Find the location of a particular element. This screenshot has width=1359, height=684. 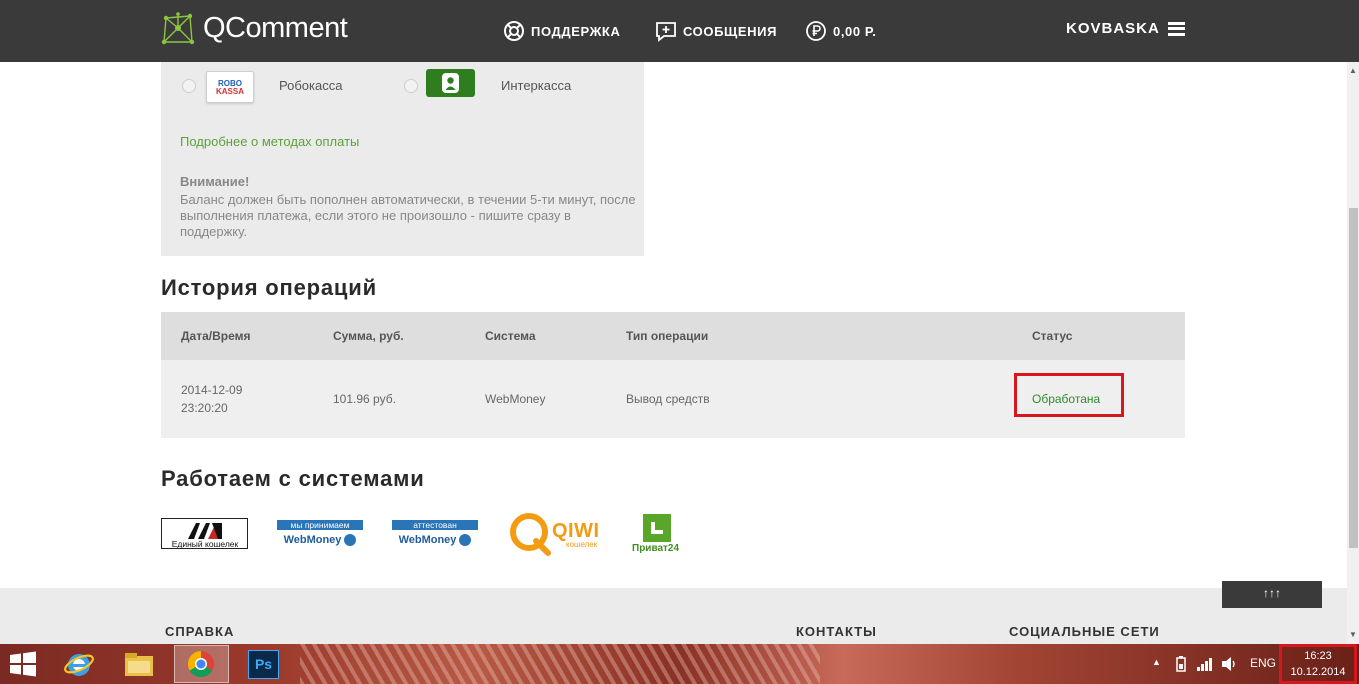

footer-social-heading: СОЦИАЛЬНЫЕ СЕТИ is located at coordinates (1084, 631).